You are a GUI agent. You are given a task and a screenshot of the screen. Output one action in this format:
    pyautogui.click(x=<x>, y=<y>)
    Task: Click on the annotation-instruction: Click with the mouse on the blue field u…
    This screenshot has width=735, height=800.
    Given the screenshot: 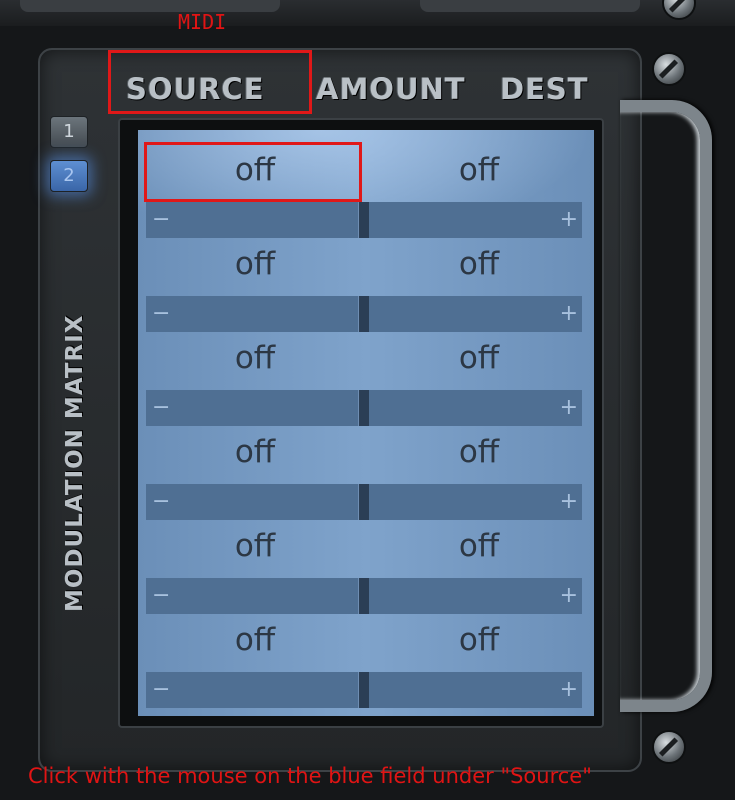 What is the action you would take?
    pyautogui.click(x=310, y=776)
    